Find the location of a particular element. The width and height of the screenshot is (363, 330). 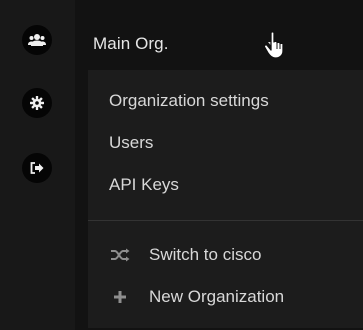

new-organization-label: New Organization is located at coordinates (217, 296).